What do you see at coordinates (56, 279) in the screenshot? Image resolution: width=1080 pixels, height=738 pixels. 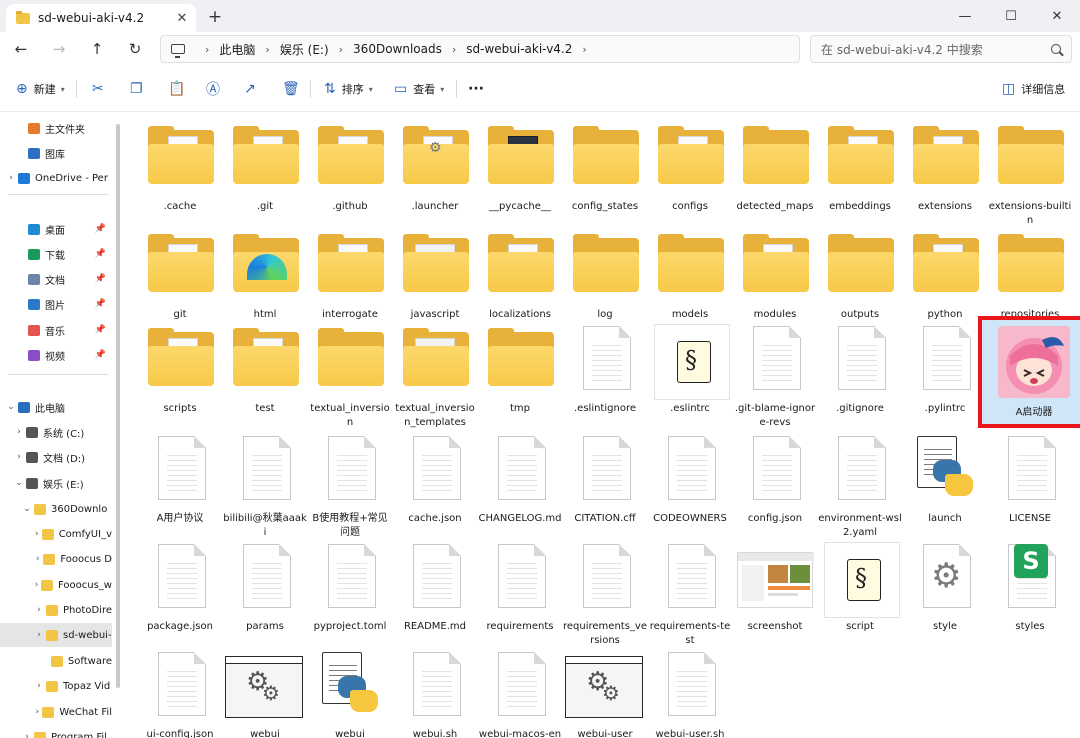 I see `sidebar-item: 文档 📌` at bounding box center [56, 279].